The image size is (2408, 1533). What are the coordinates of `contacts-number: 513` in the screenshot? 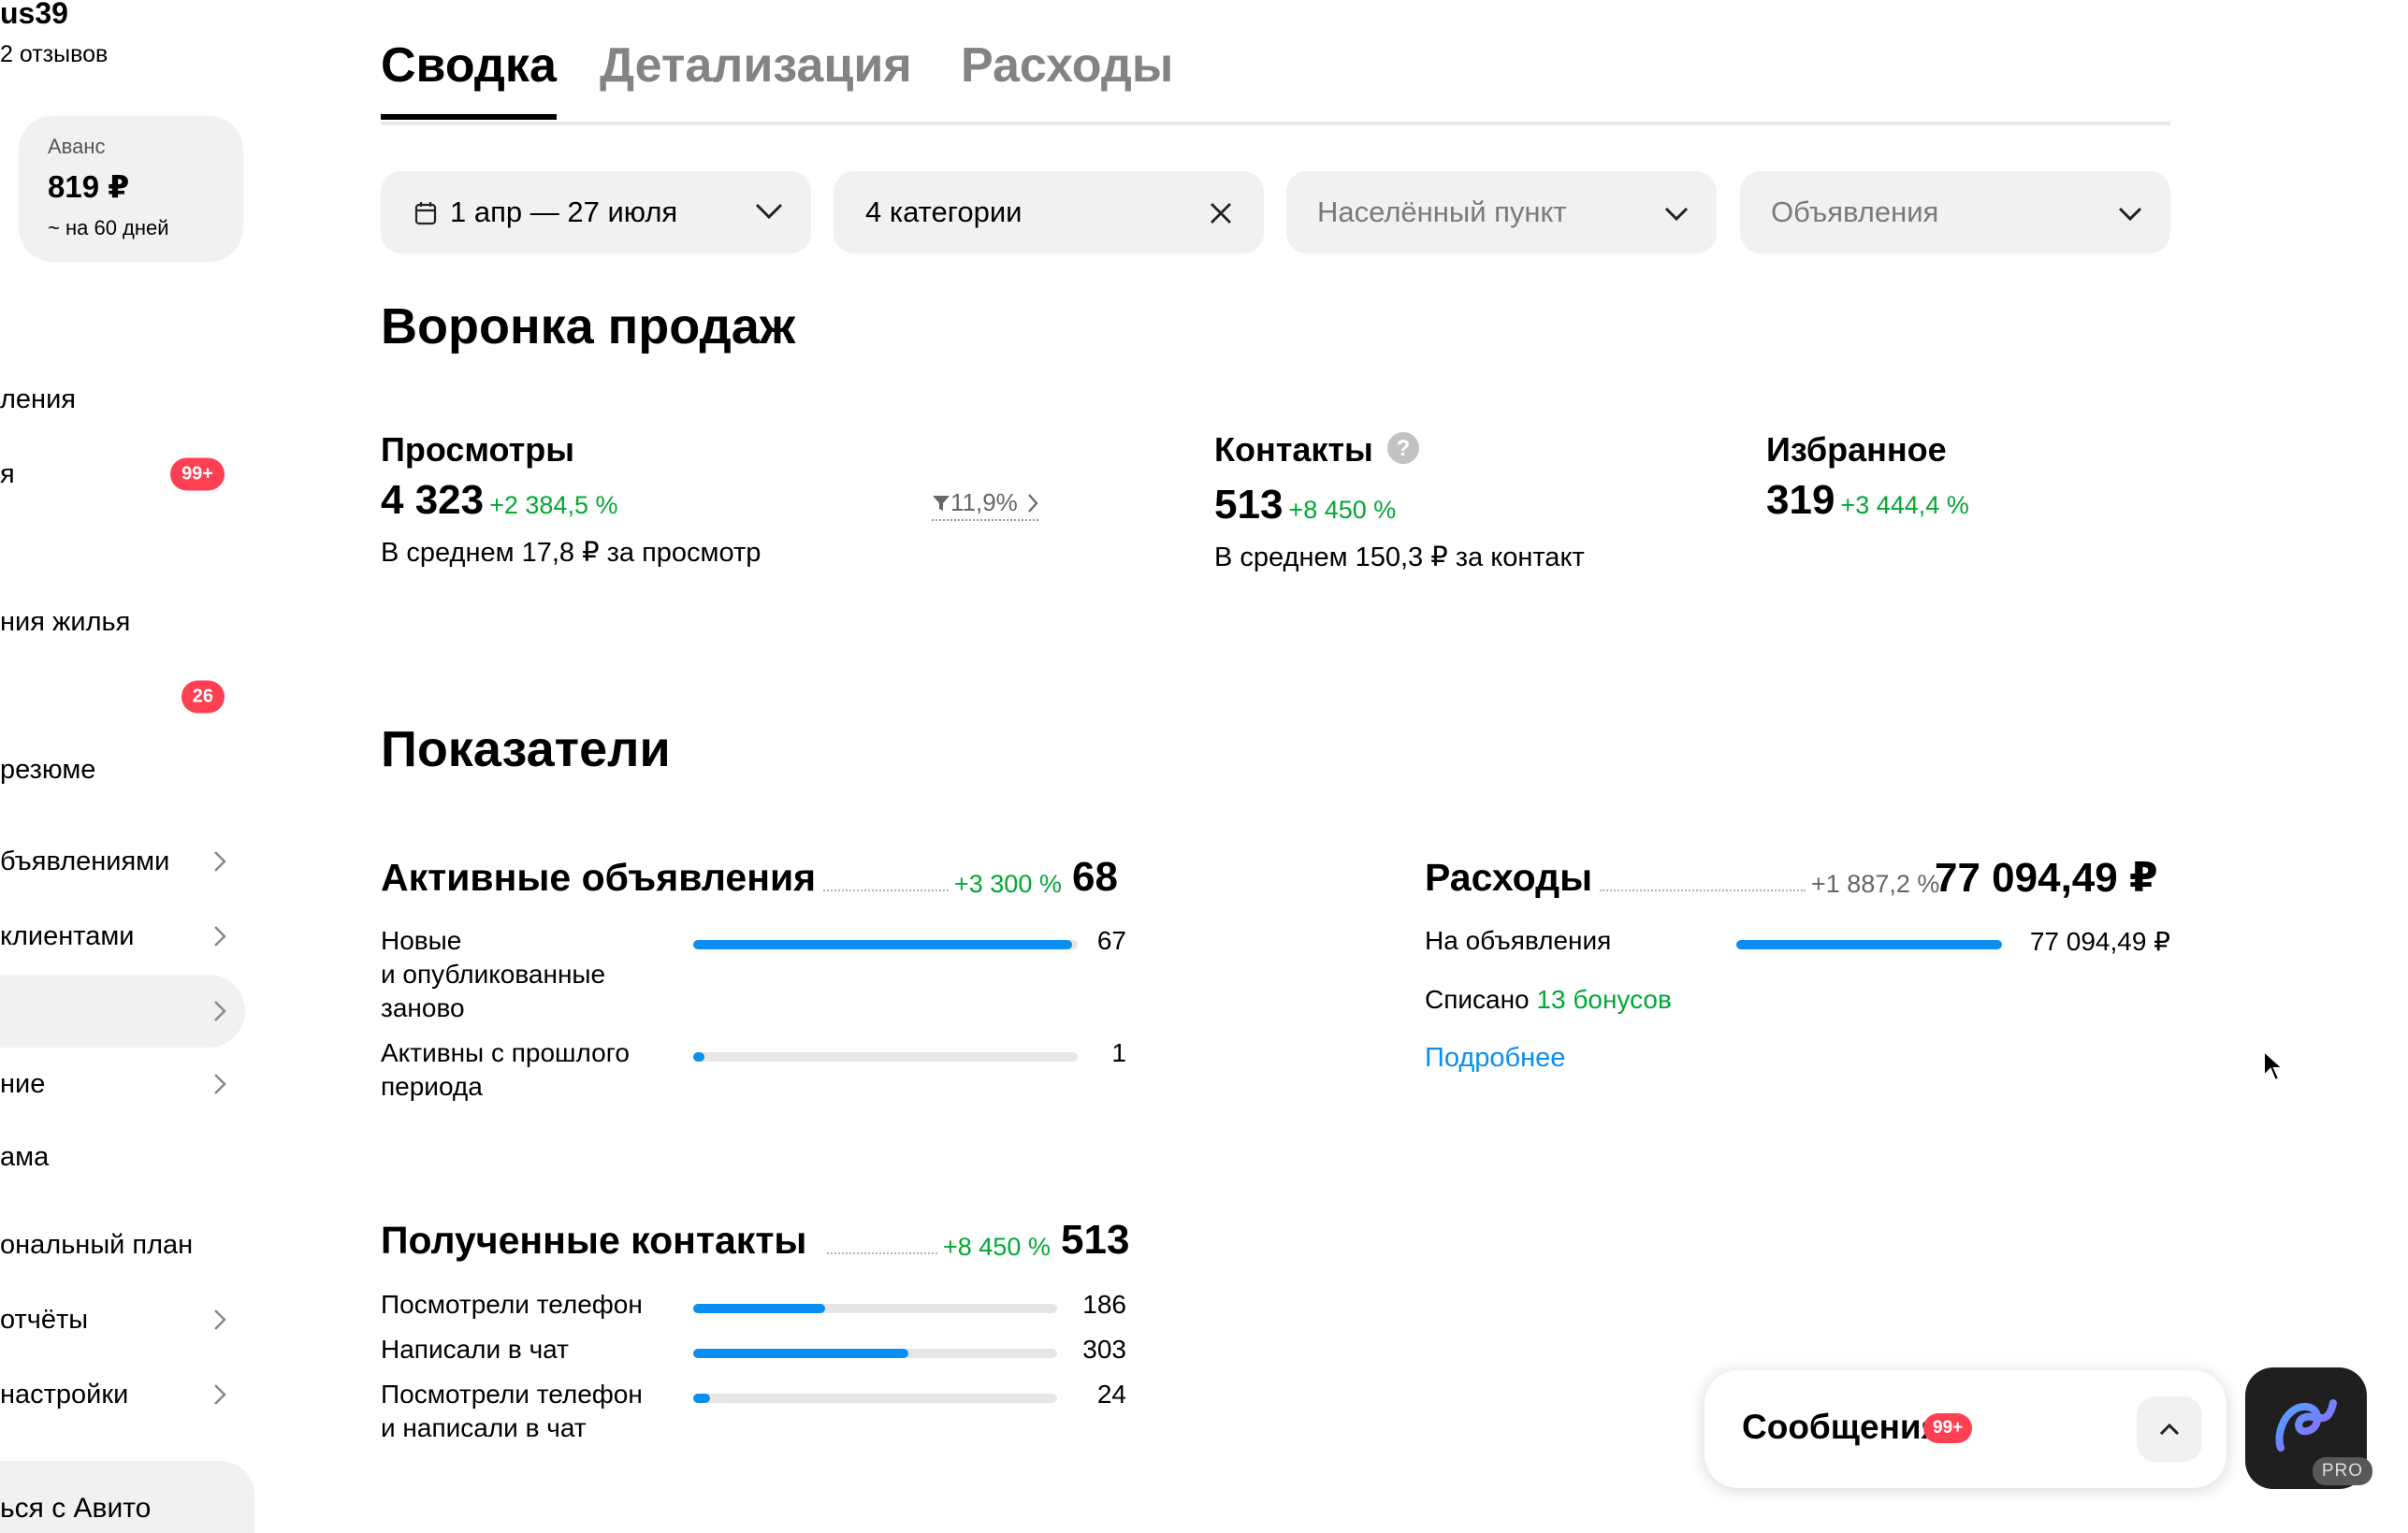 It's located at (1249, 505).